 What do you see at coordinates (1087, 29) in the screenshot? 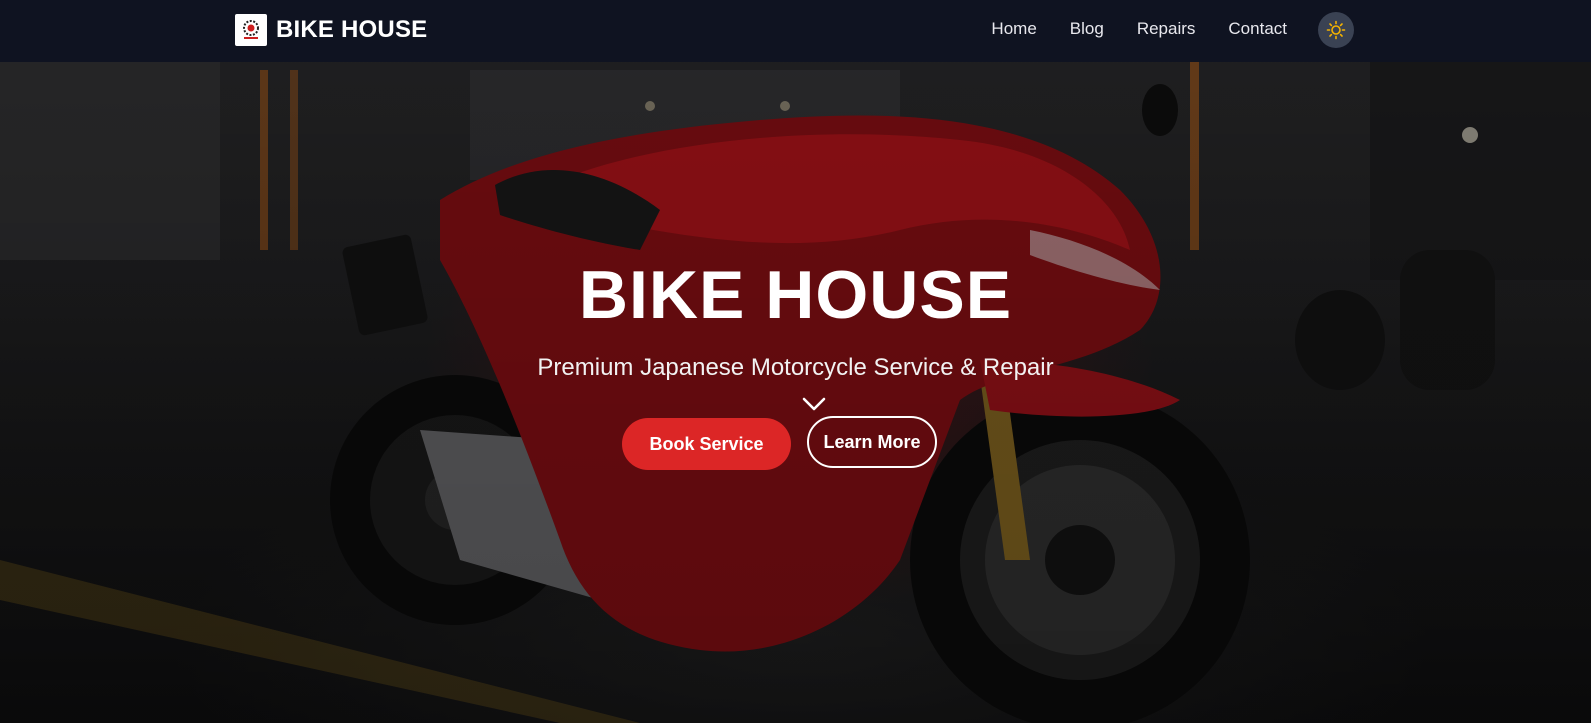
I see `nav-link-blog: Blog` at bounding box center [1087, 29].